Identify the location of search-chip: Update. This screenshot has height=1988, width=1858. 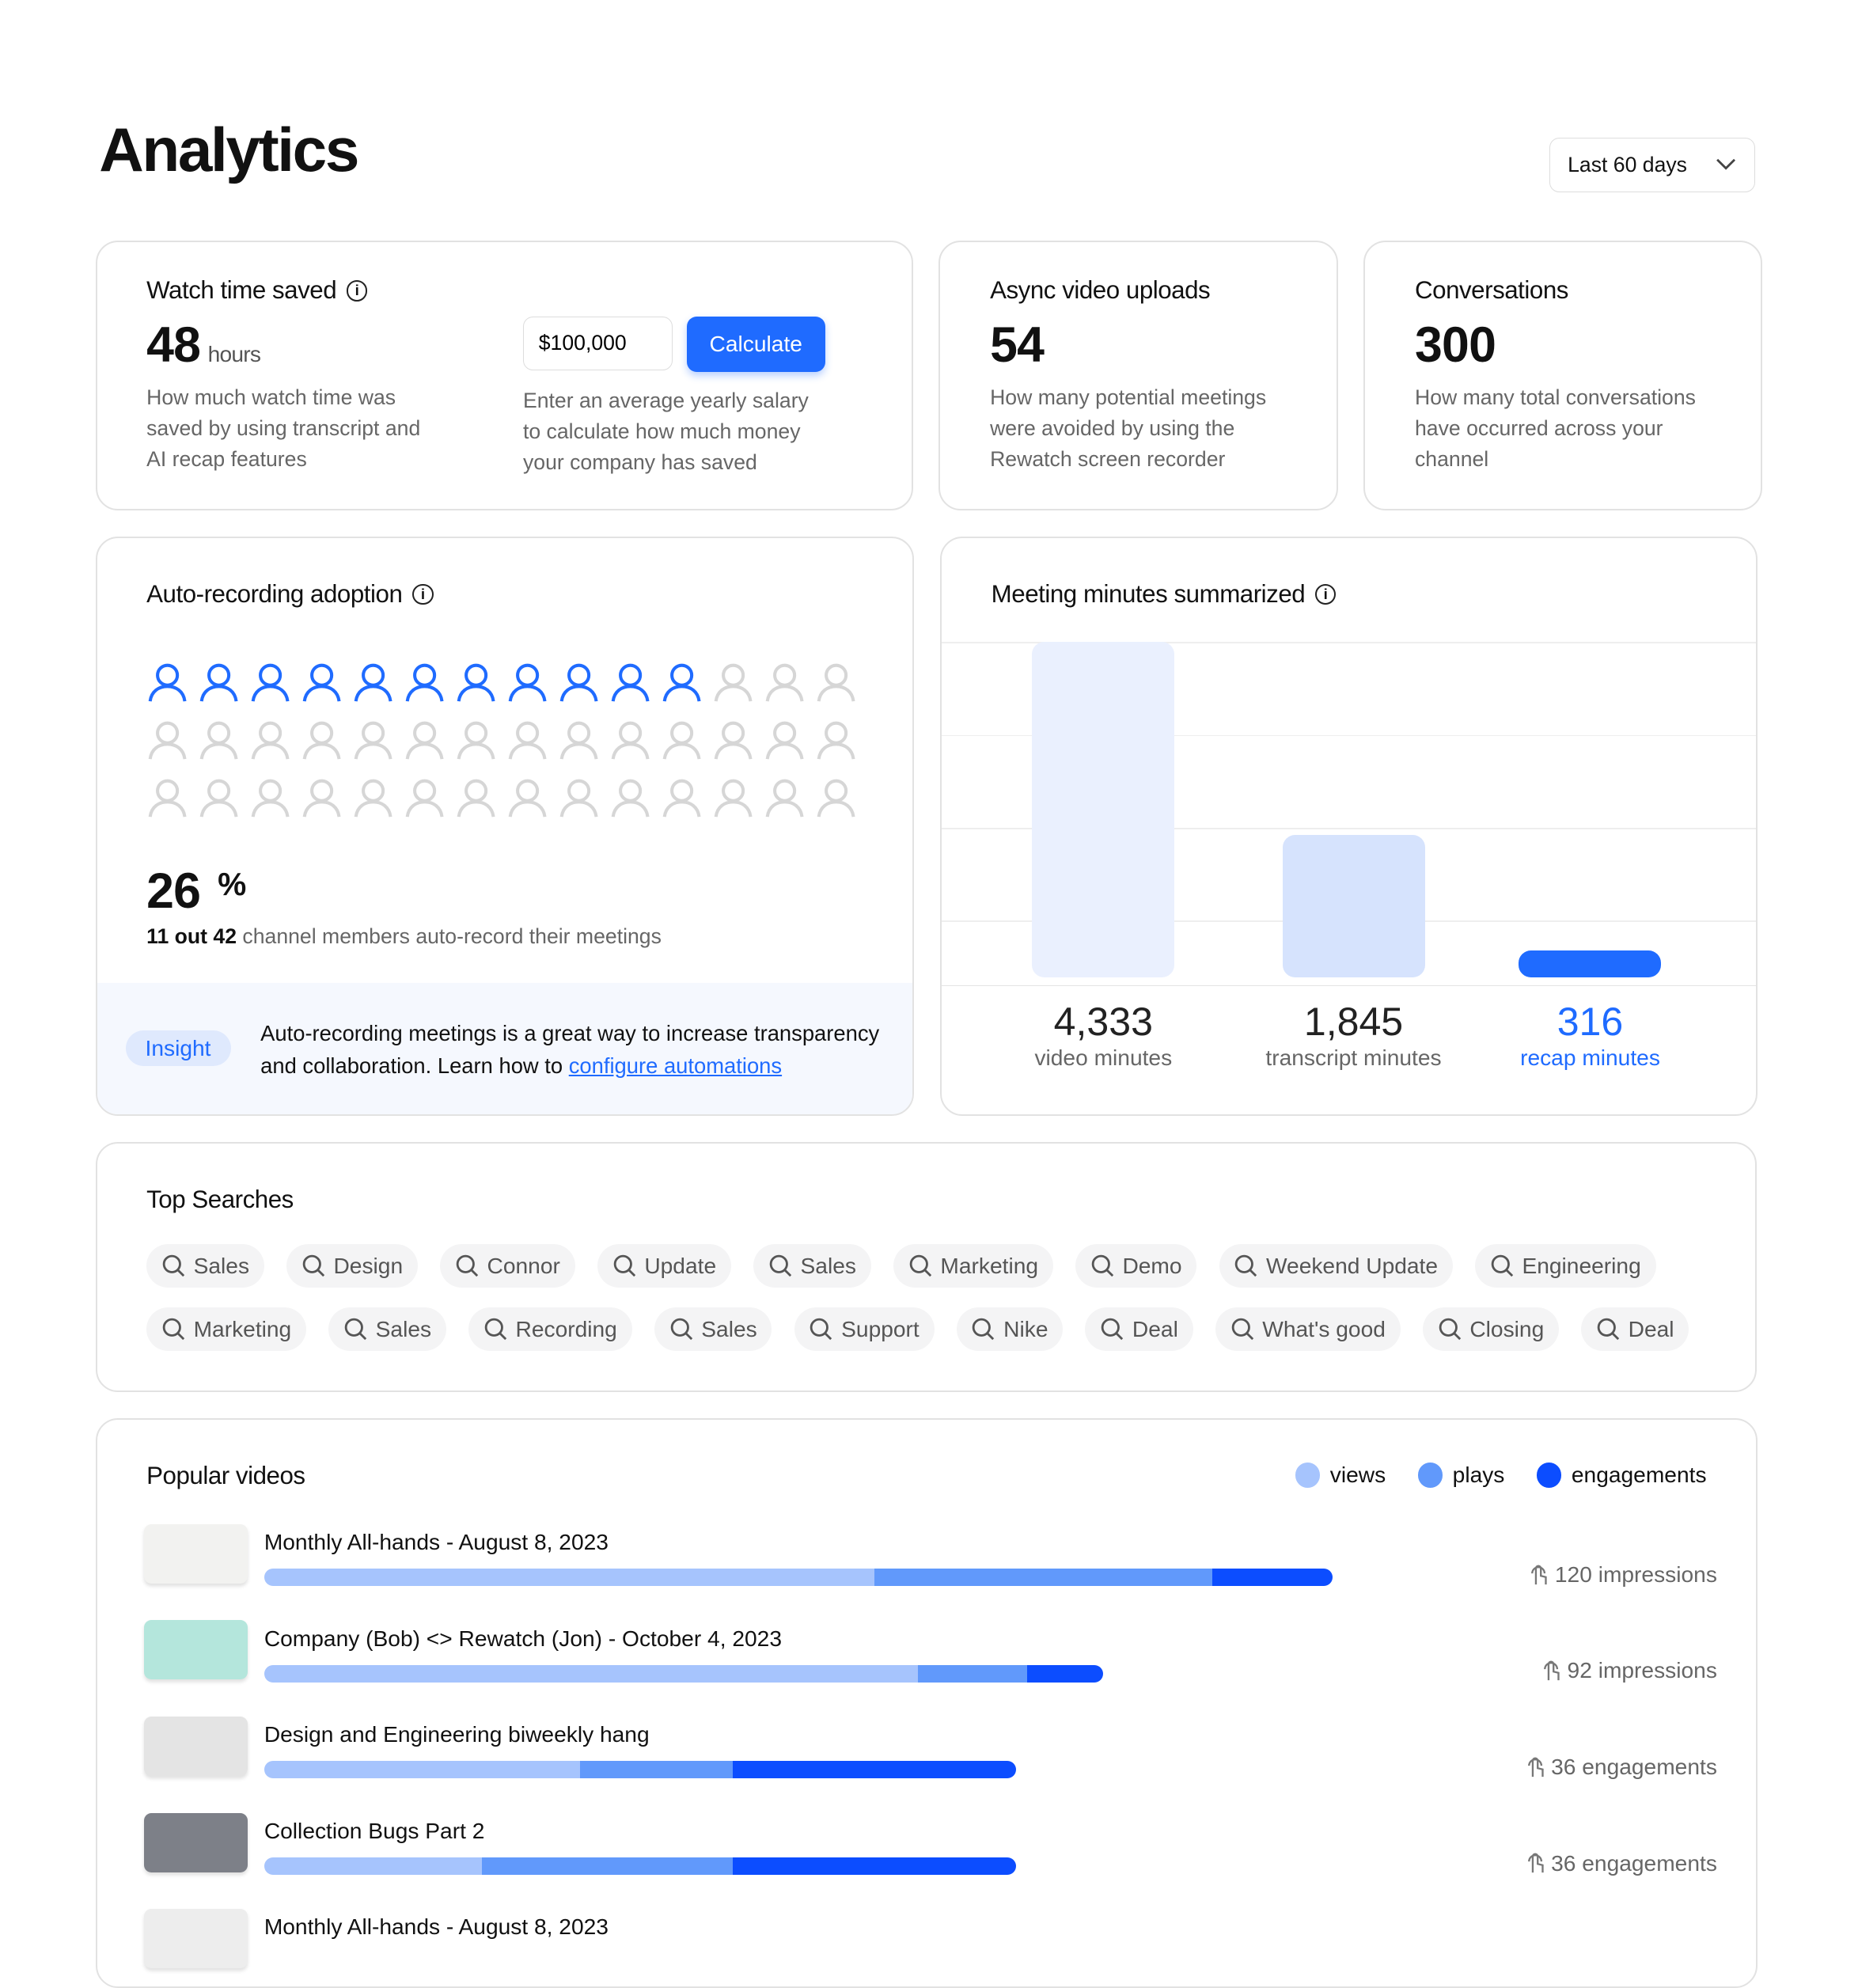
(664, 1265).